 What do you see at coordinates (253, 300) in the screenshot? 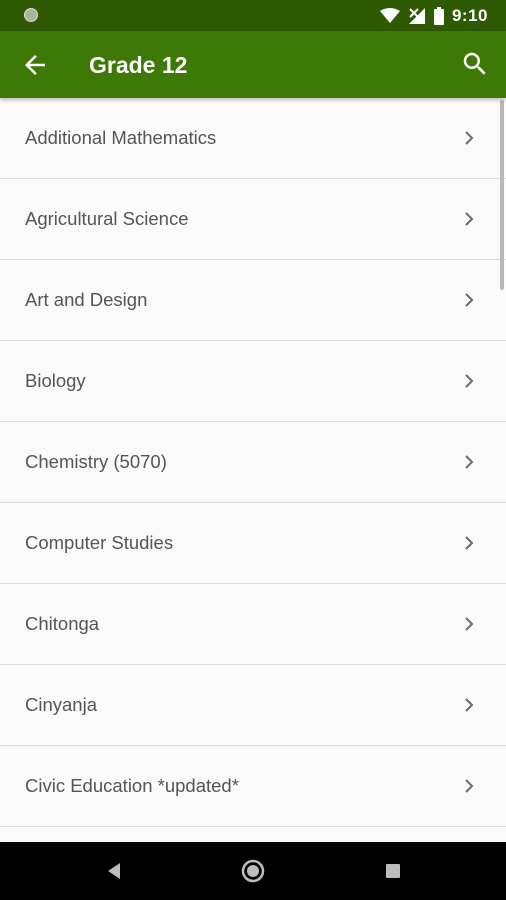
I see `subject-item-art-and-design: Art and Design` at bounding box center [253, 300].